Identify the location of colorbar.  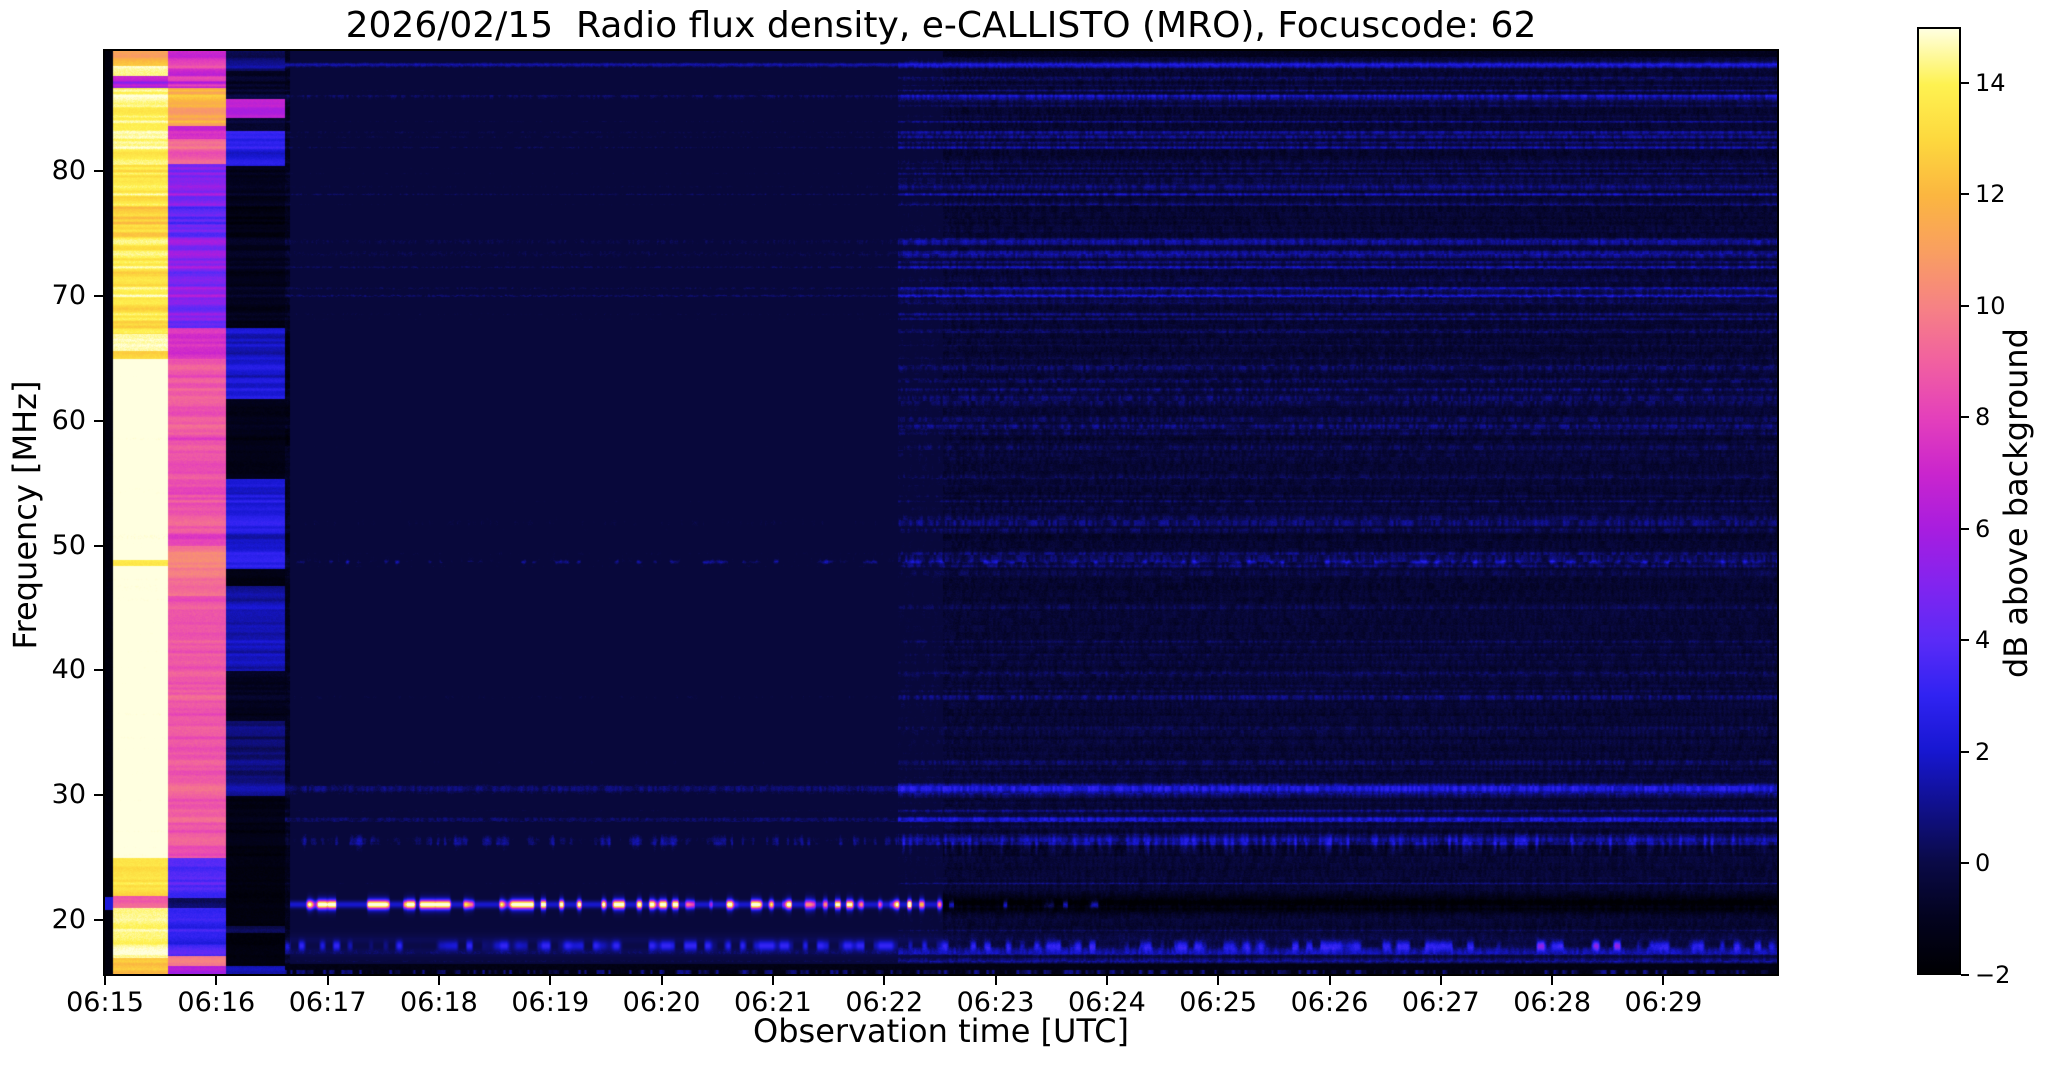
(1939, 501).